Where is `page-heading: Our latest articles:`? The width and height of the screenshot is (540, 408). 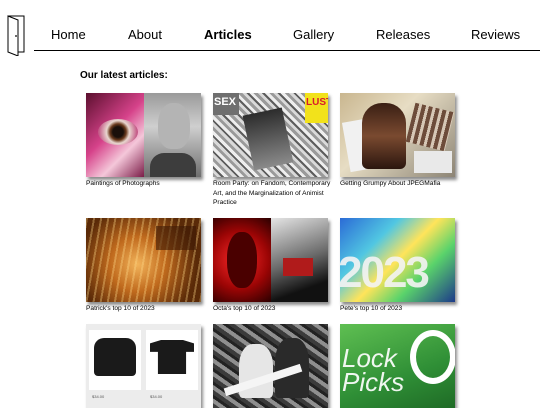 page-heading: Our latest articles: is located at coordinates (124, 75).